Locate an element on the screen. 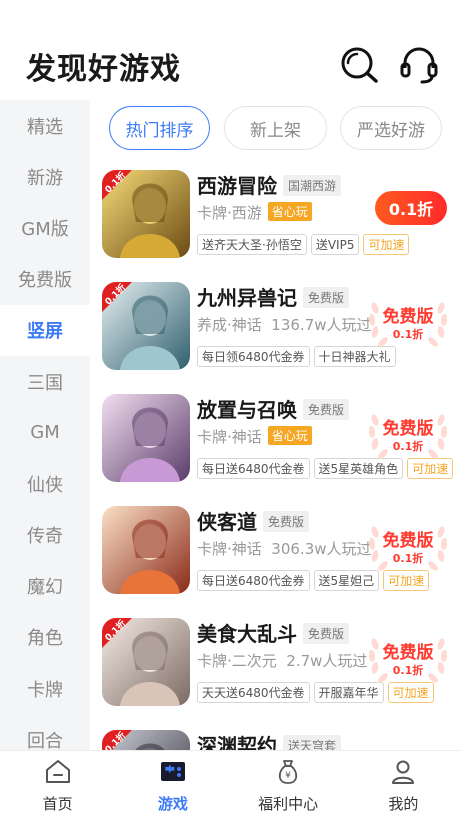 Image resolution: width=461 pixels, height=819 pixels. benefit-tag: 每日送6480代金卷 is located at coordinates (253, 468).